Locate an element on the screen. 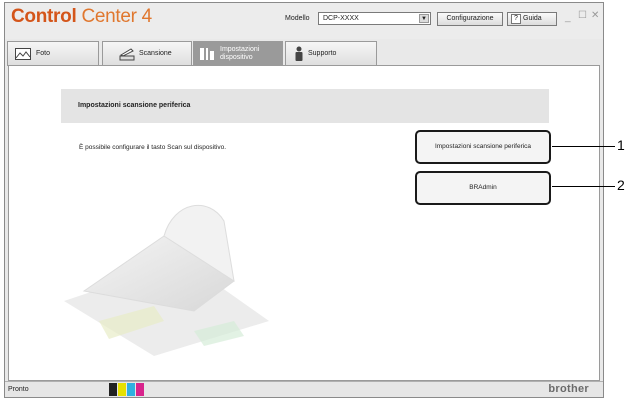 The height and width of the screenshot is (402, 629). model-select: DCP-XXXX ▼ is located at coordinates (374, 18).